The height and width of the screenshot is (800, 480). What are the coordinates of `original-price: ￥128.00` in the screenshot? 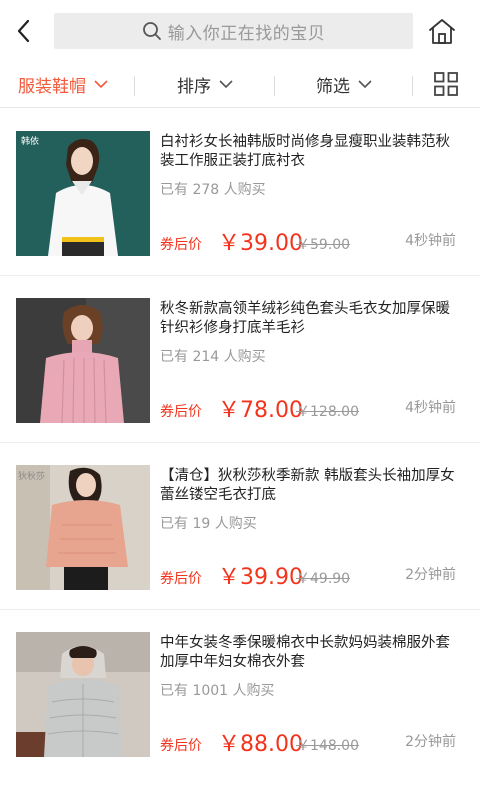 It's located at (327, 412).